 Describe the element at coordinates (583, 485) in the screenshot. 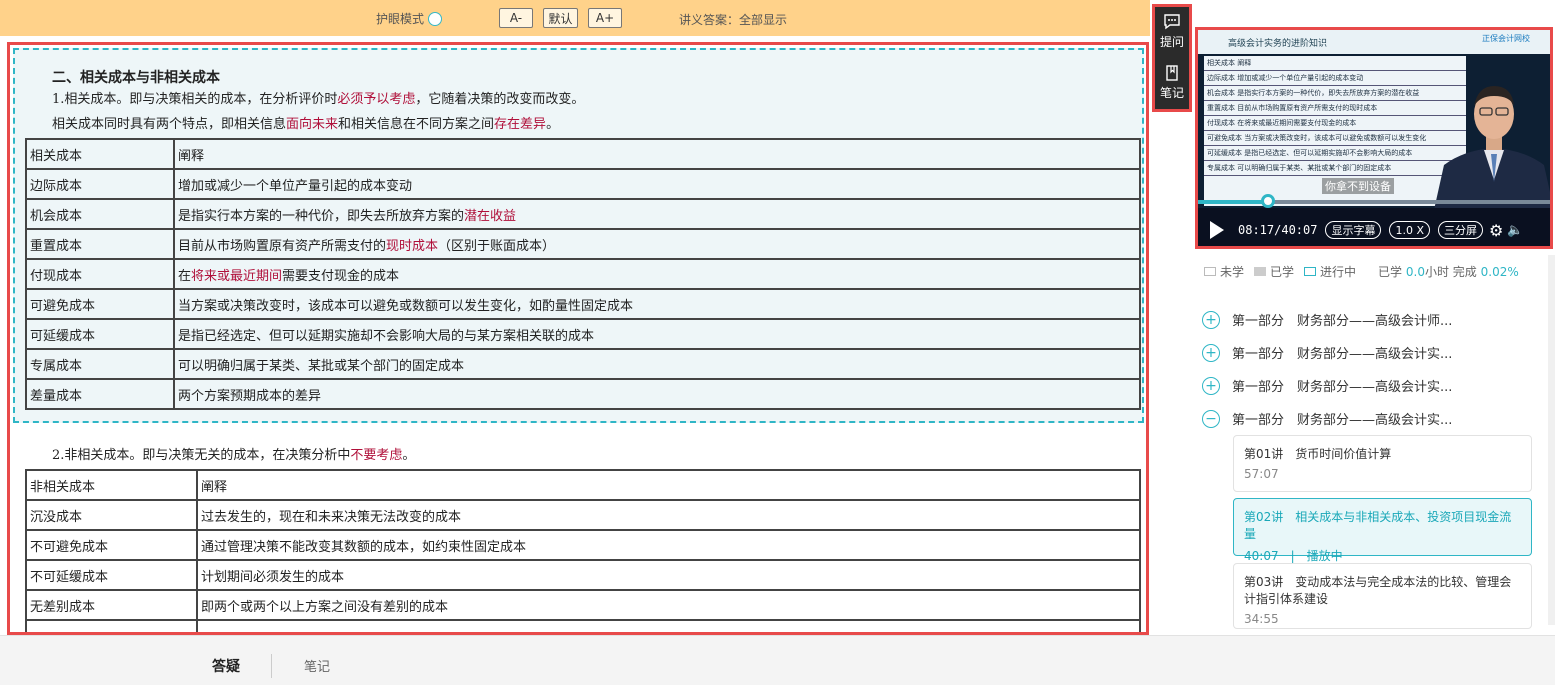

I see `table-header-row: 非相关成本 阐释` at that location.